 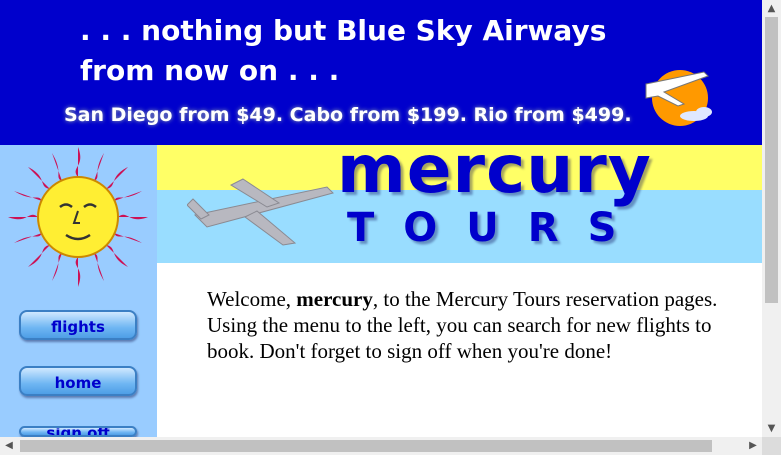 I want to click on airplane-sun-icon, so click(x=678, y=98).